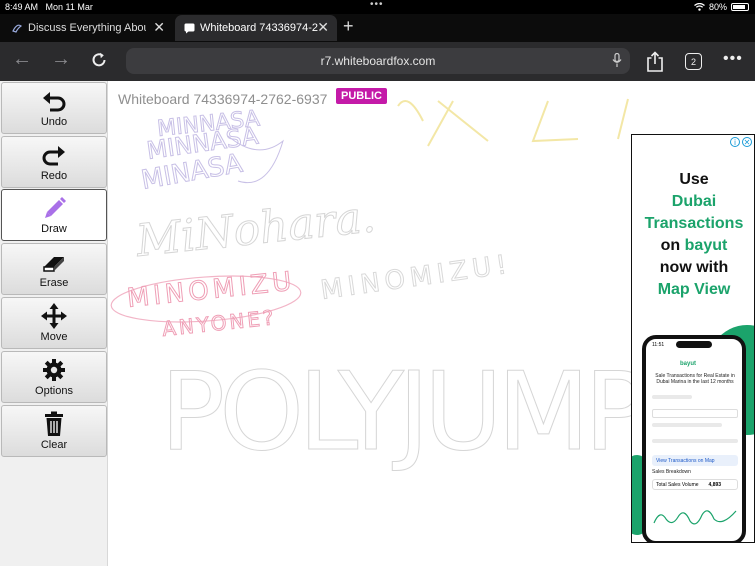  I want to click on undo-label: Undo, so click(54, 122).